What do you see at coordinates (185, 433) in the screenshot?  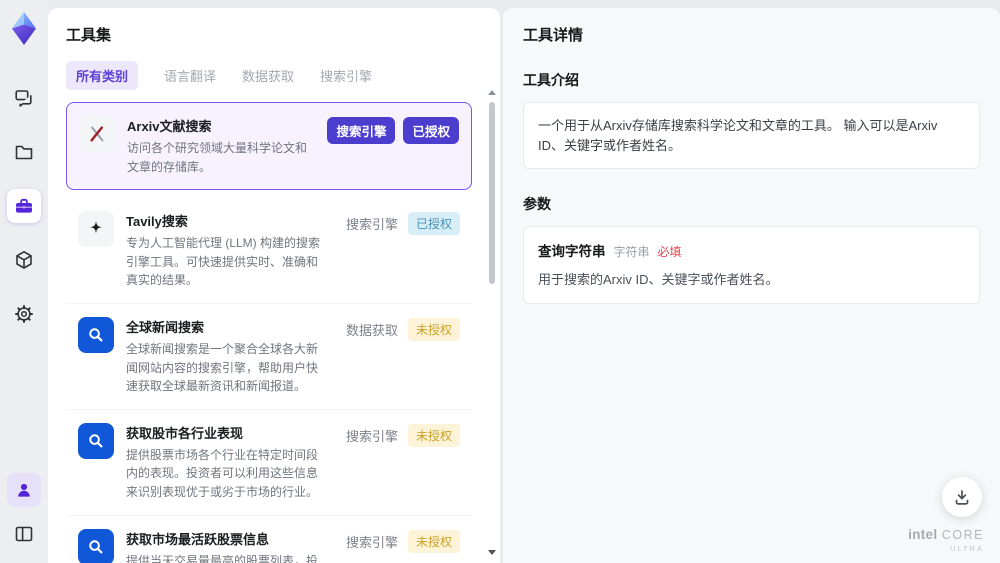 I see `tool-title: 获取股市各行业表现` at bounding box center [185, 433].